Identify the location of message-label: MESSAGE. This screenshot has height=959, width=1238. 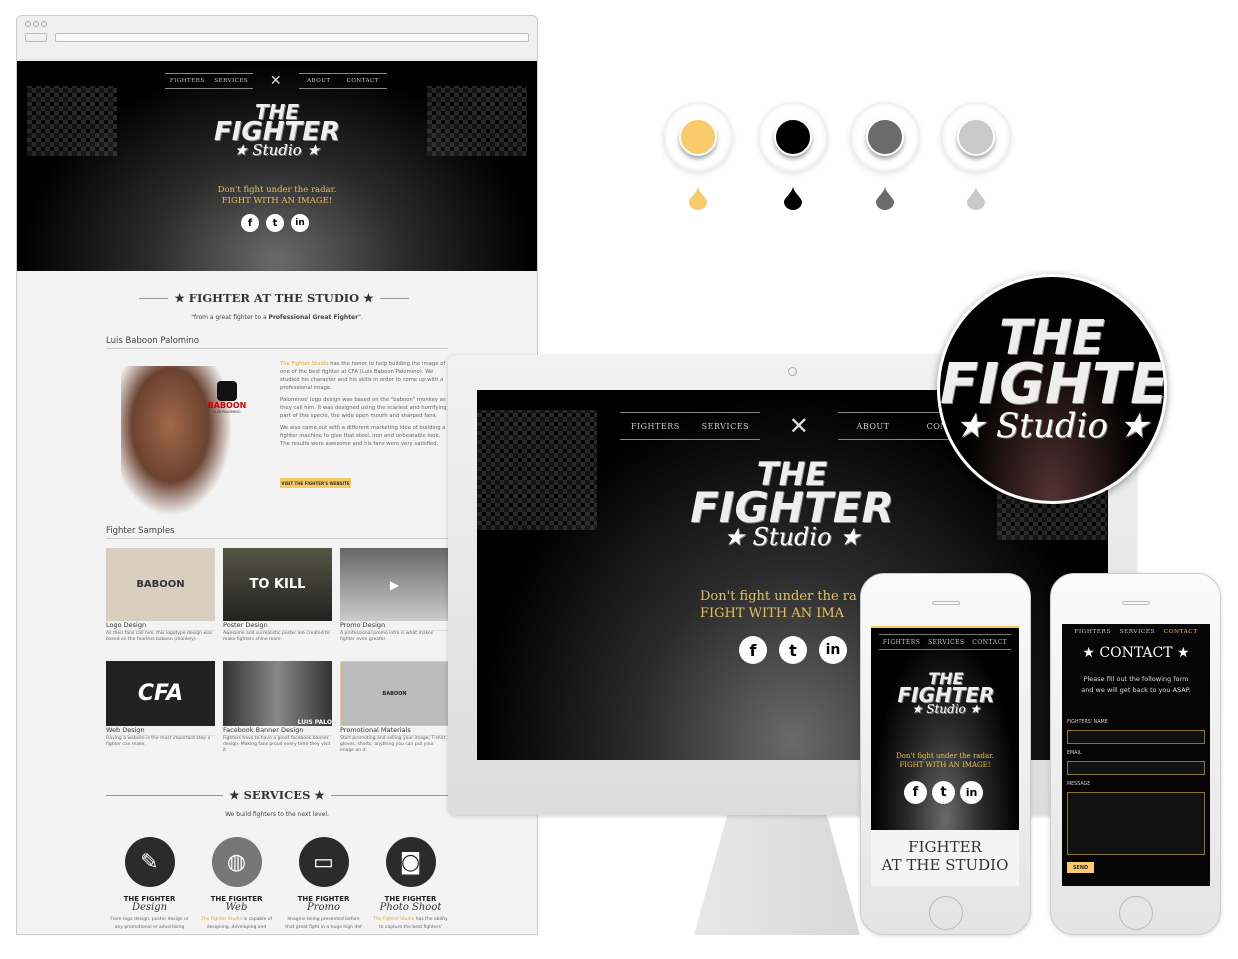
(1079, 784).